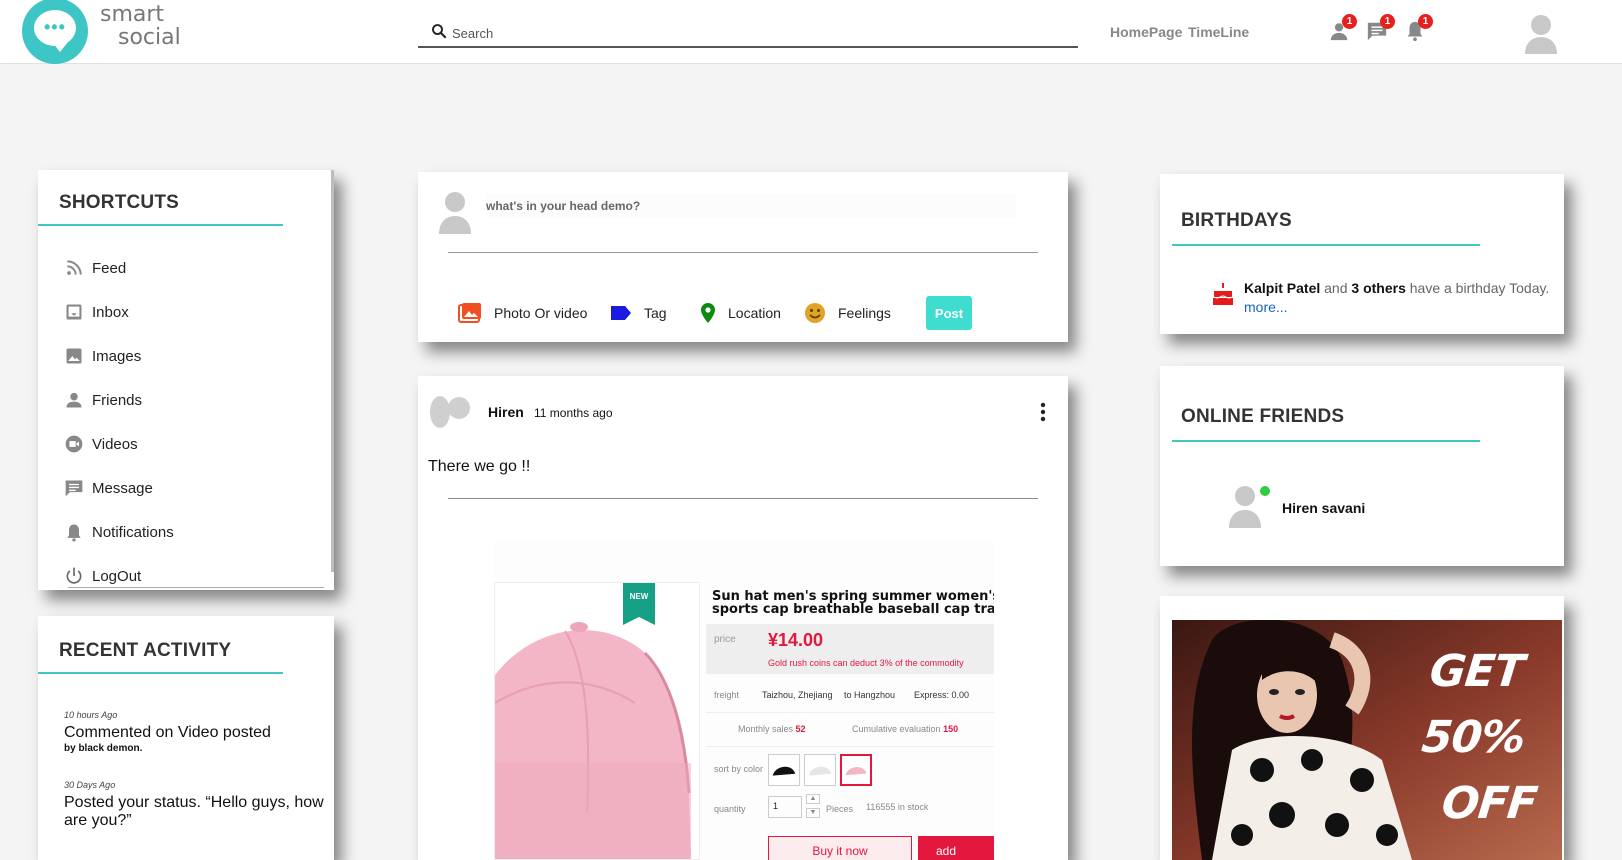  I want to click on more-options-icon, so click(1043, 412).